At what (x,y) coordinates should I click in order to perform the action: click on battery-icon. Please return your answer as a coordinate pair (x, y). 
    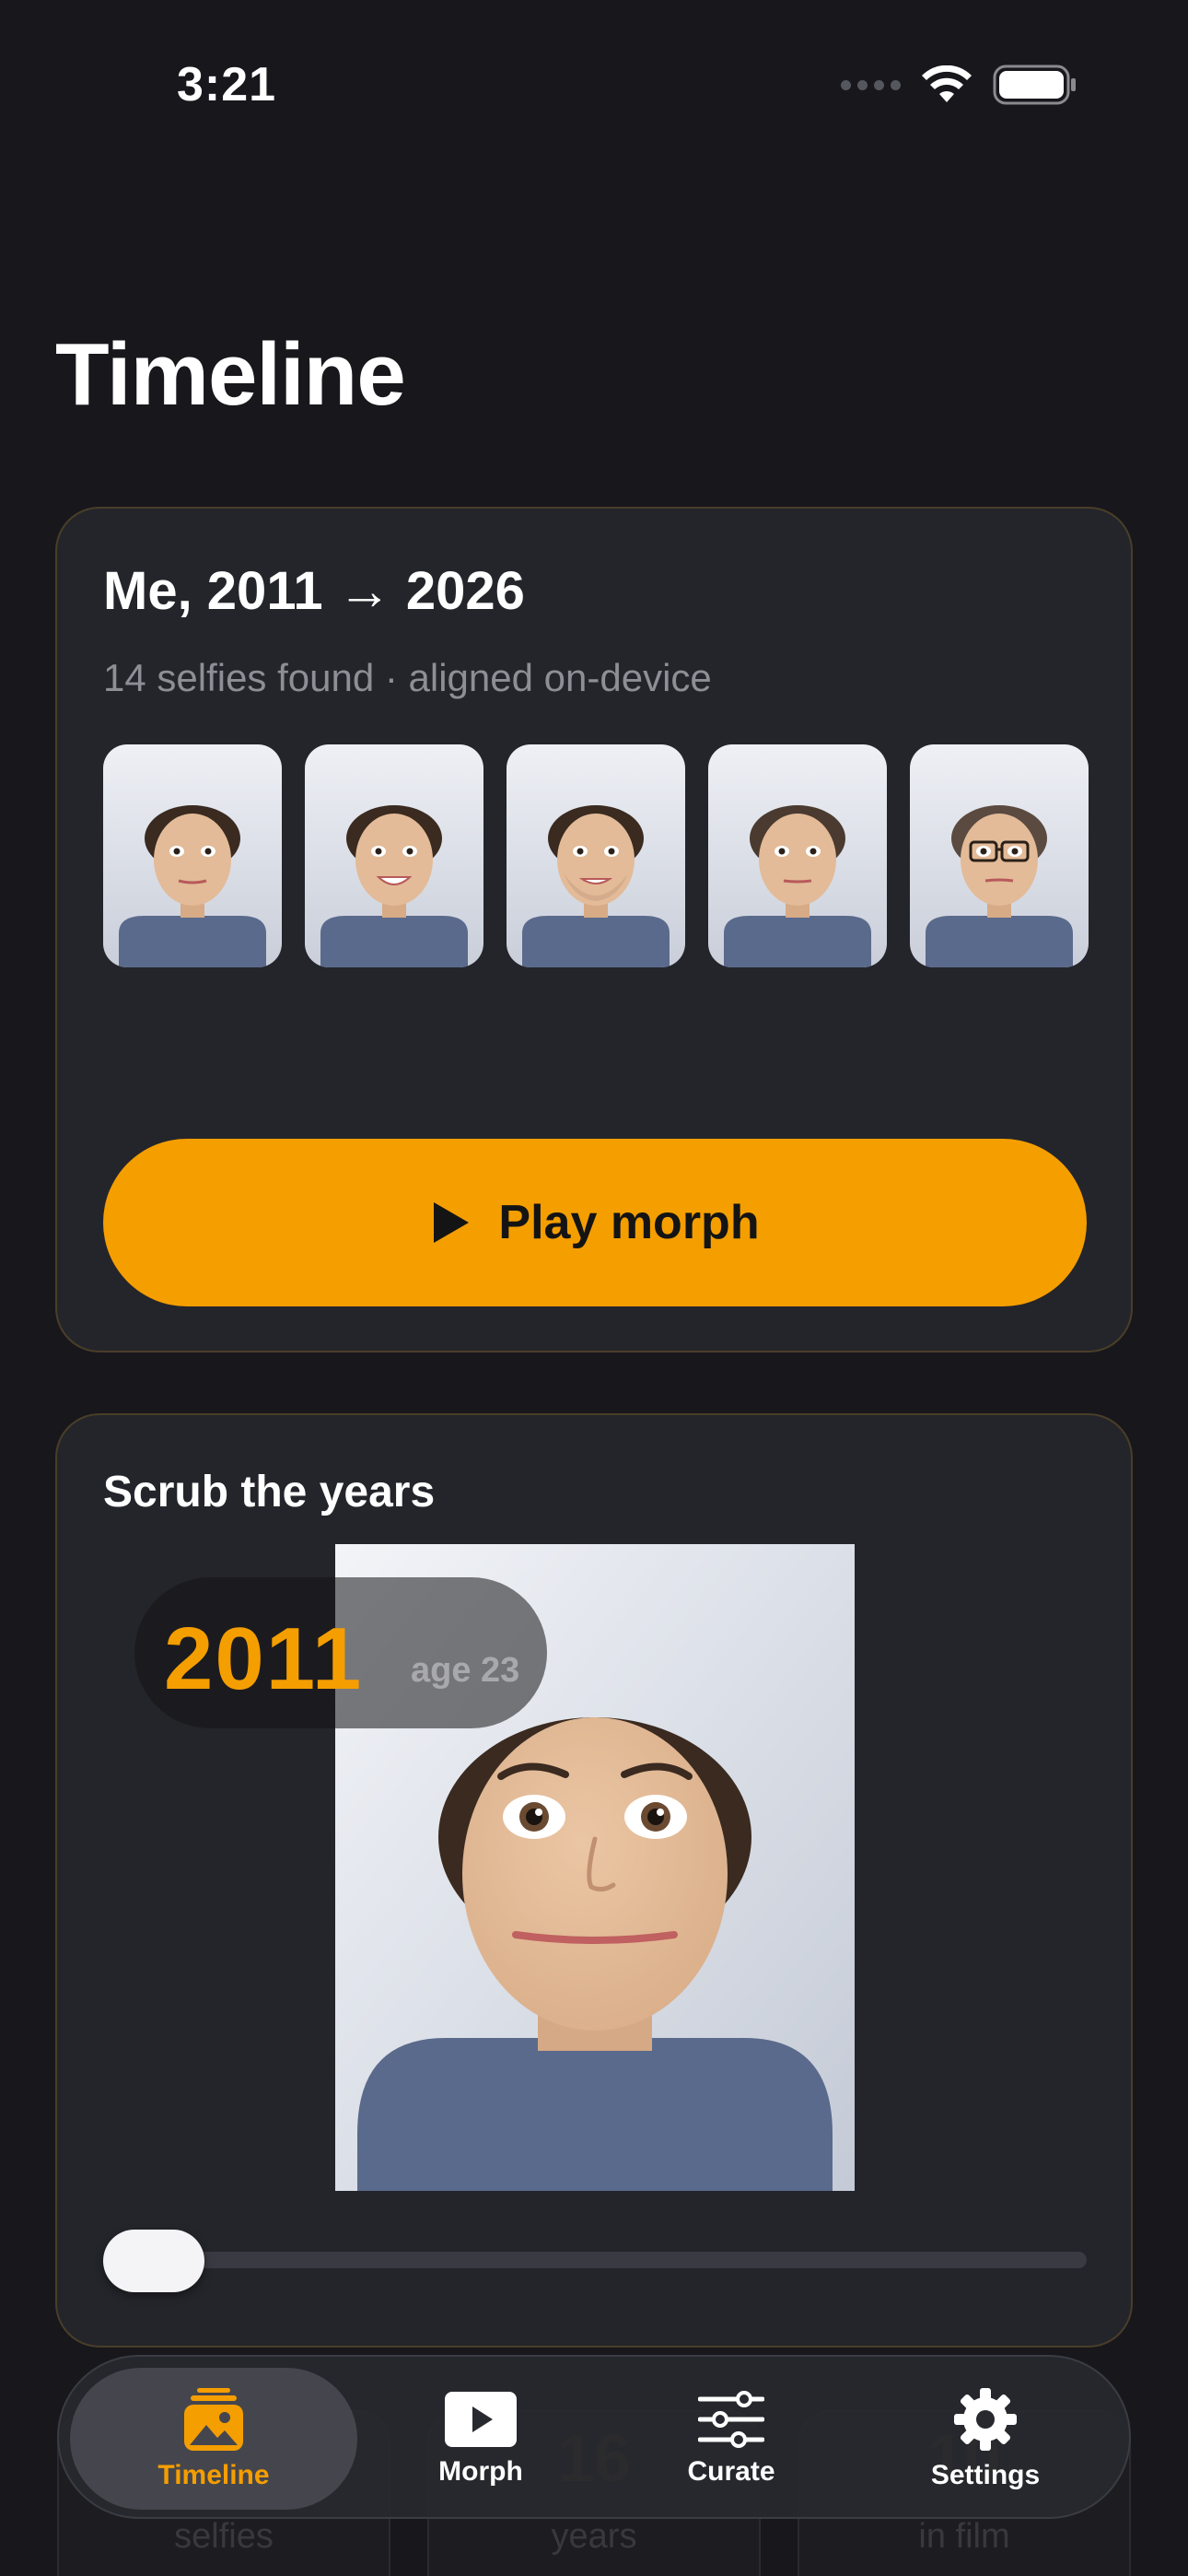
    Looking at the image, I should click on (1034, 84).